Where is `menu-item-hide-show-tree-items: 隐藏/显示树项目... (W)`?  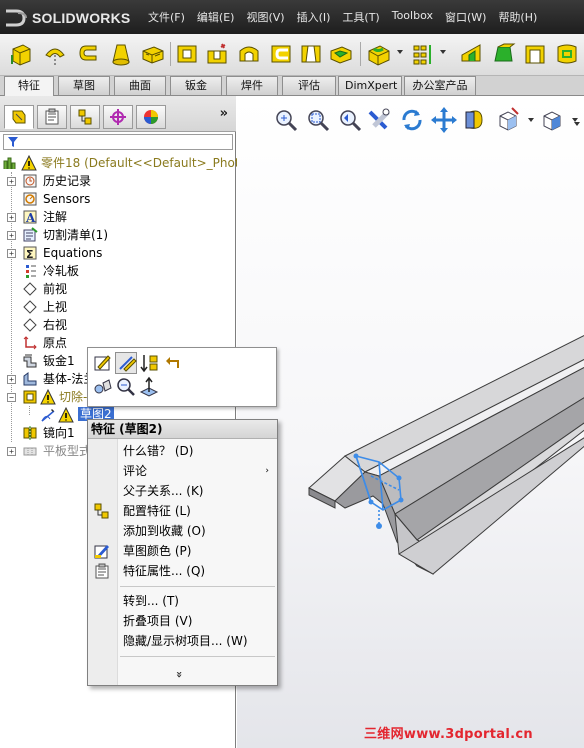
menu-item-hide-show-tree-items: 隐藏/显示树项目... (W) is located at coordinates (182, 641).